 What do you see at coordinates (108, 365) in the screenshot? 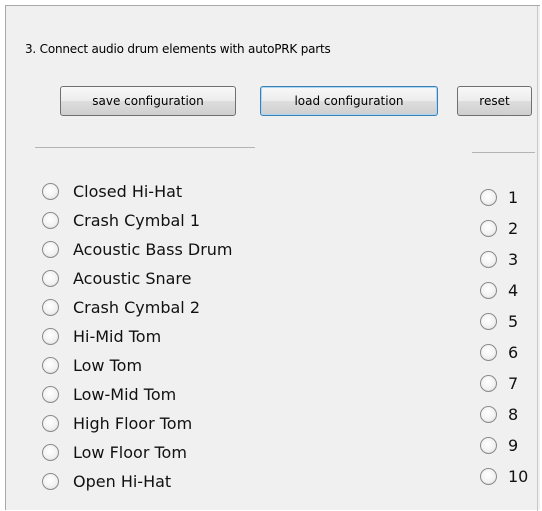
I see `drum-element-label: Low Tom` at bounding box center [108, 365].